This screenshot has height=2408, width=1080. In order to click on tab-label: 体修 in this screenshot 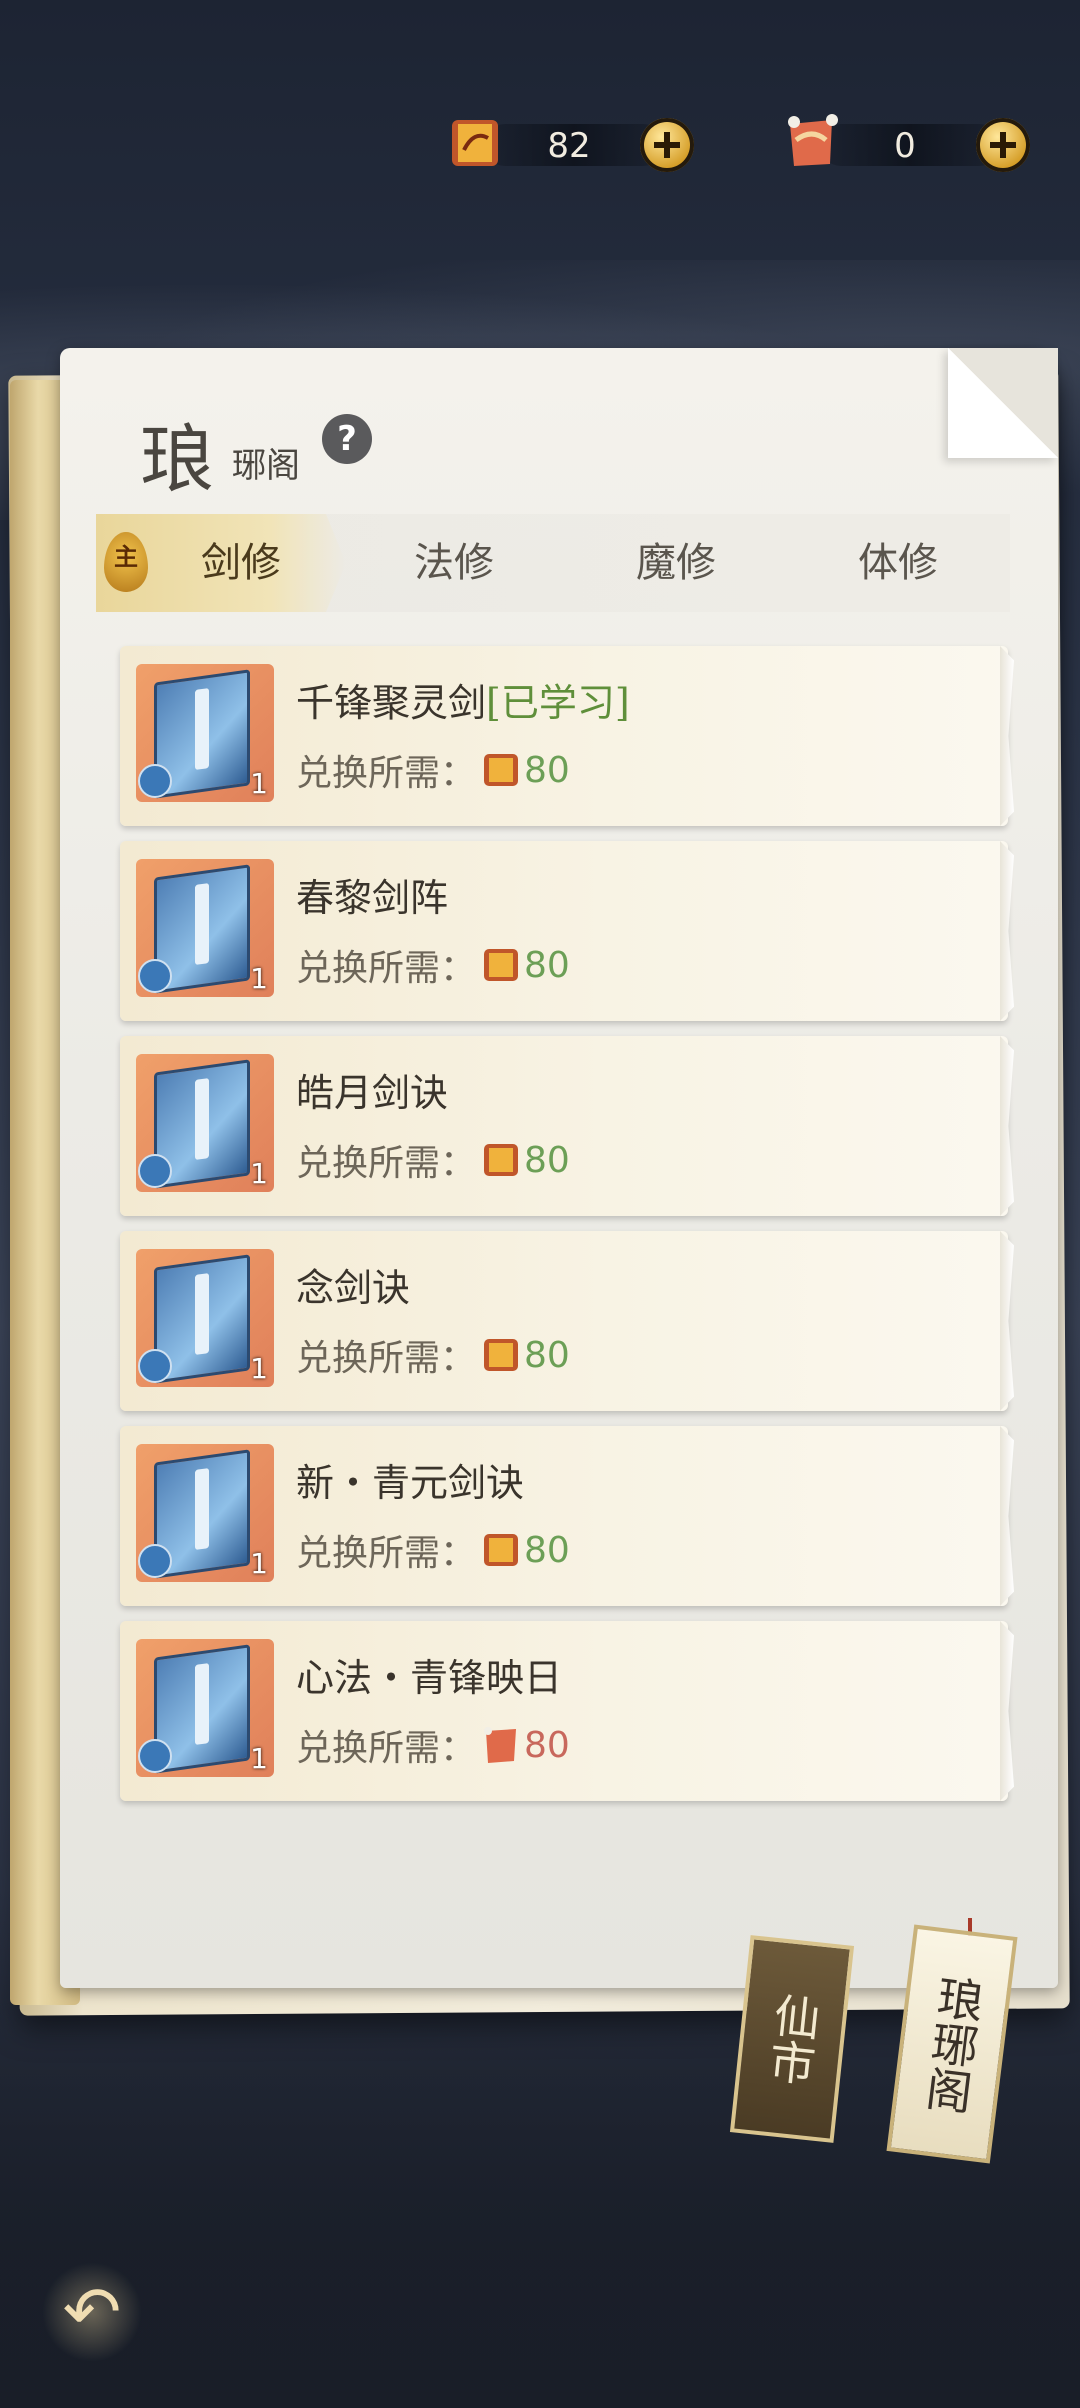, I will do `click(898, 563)`.